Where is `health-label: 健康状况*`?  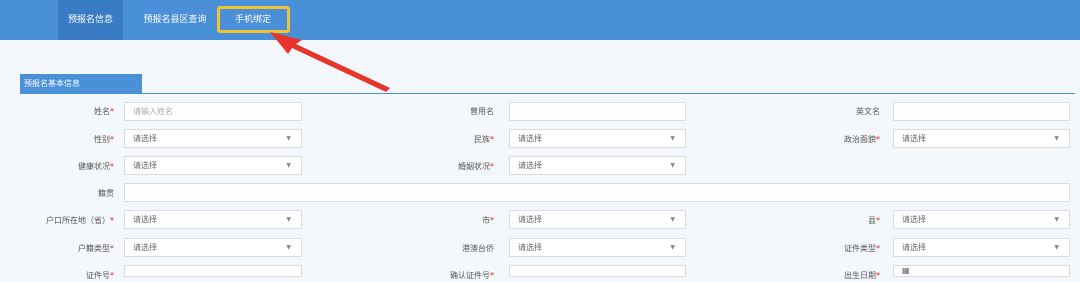
health-label: 健康状况* is located at coordinates (96, 166).